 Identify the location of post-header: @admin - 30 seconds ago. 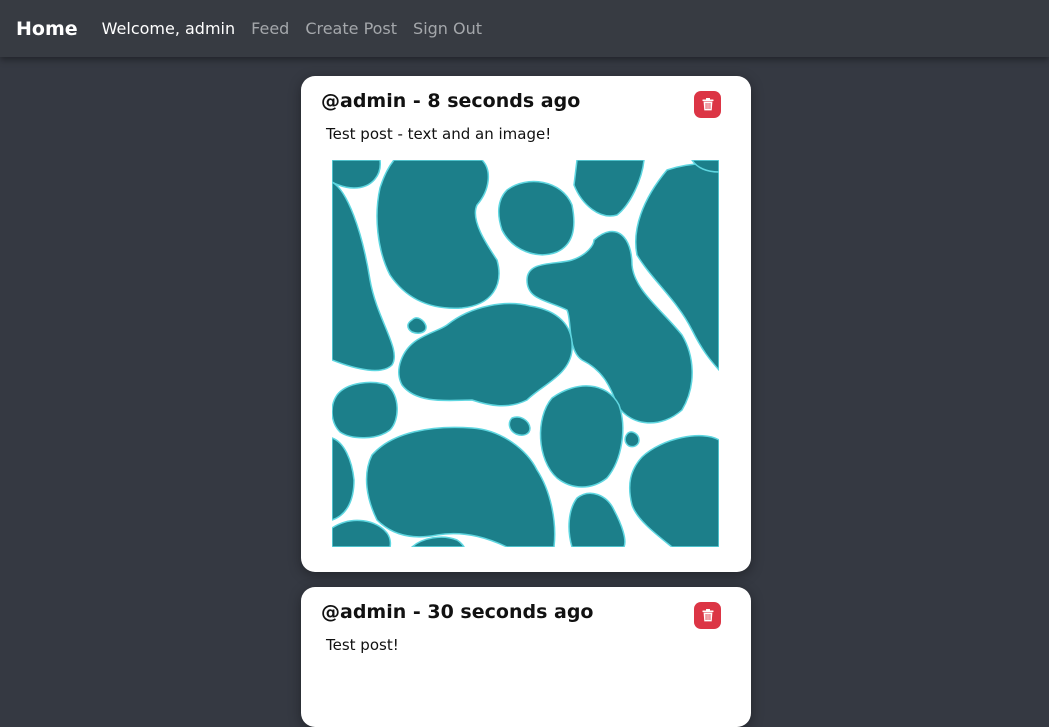
(457, 612).